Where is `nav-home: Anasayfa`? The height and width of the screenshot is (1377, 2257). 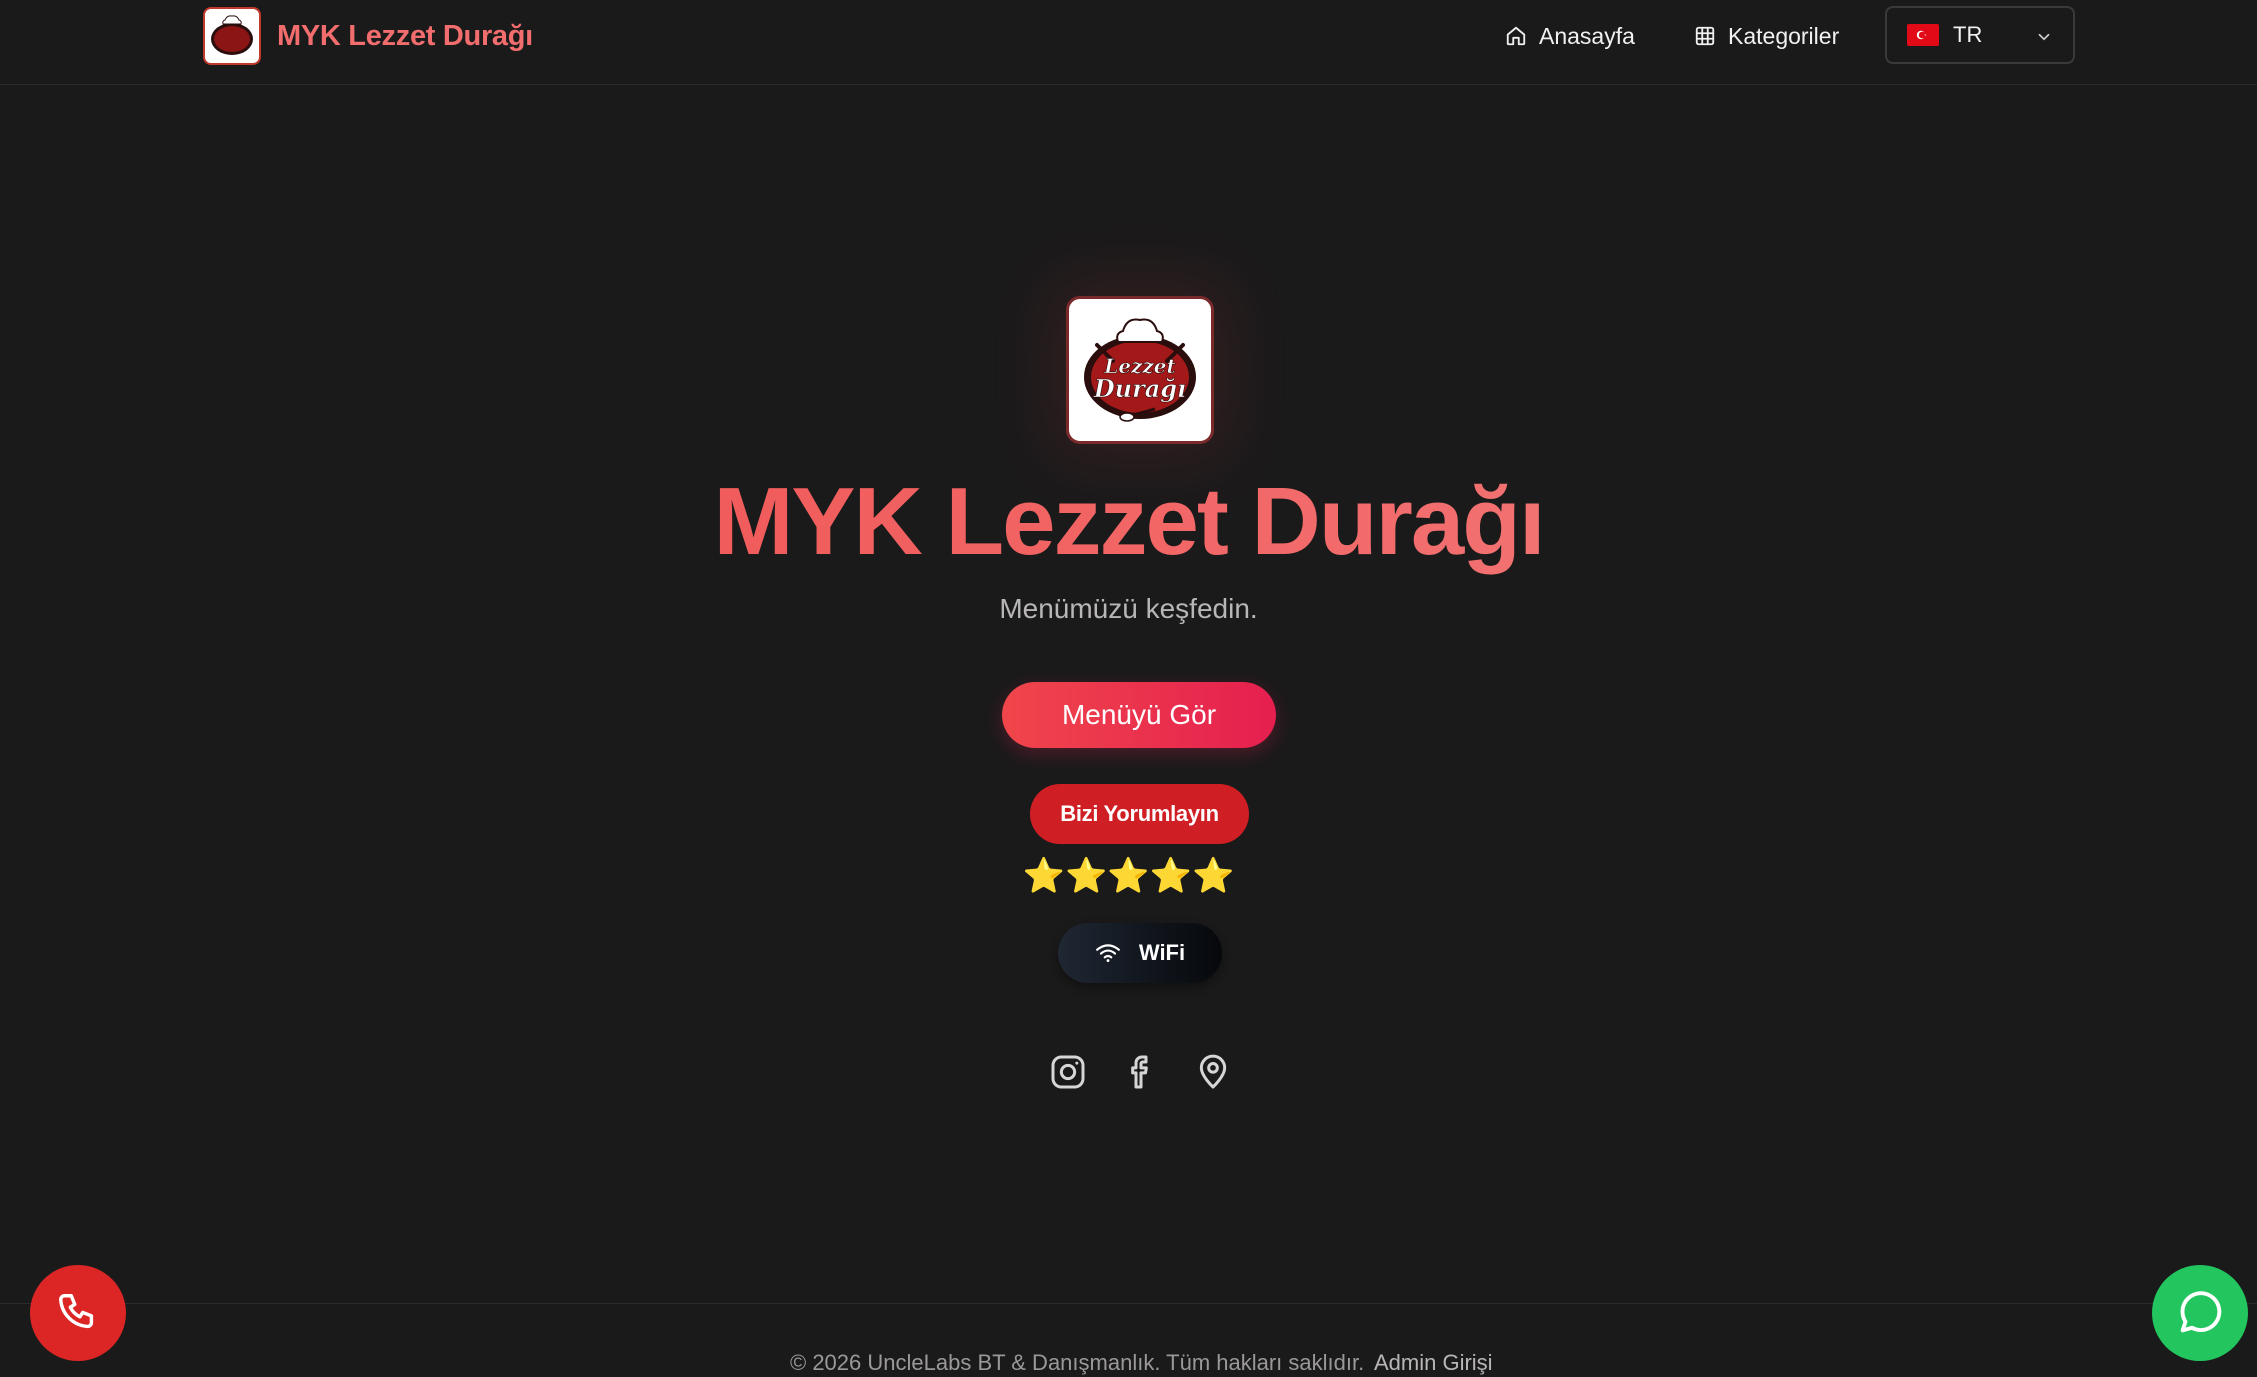 nav-home: Anasayfa is located at coordinates (1570, 36).